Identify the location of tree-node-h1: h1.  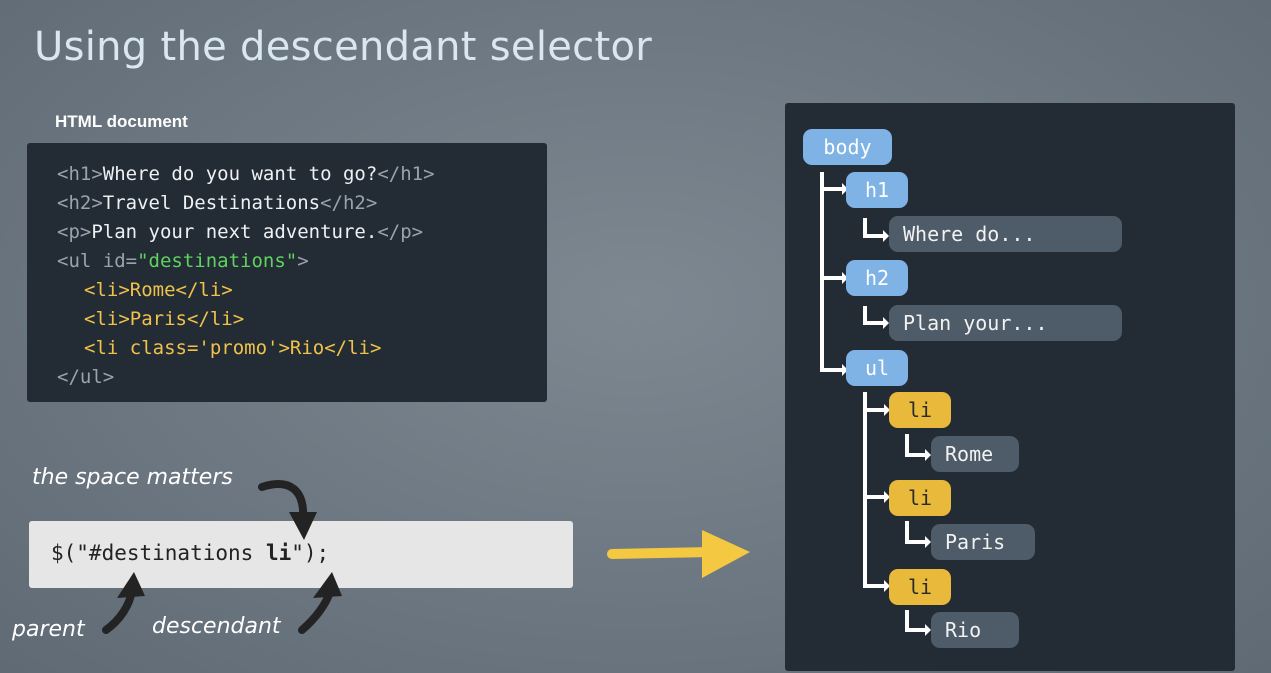
(877, 190).